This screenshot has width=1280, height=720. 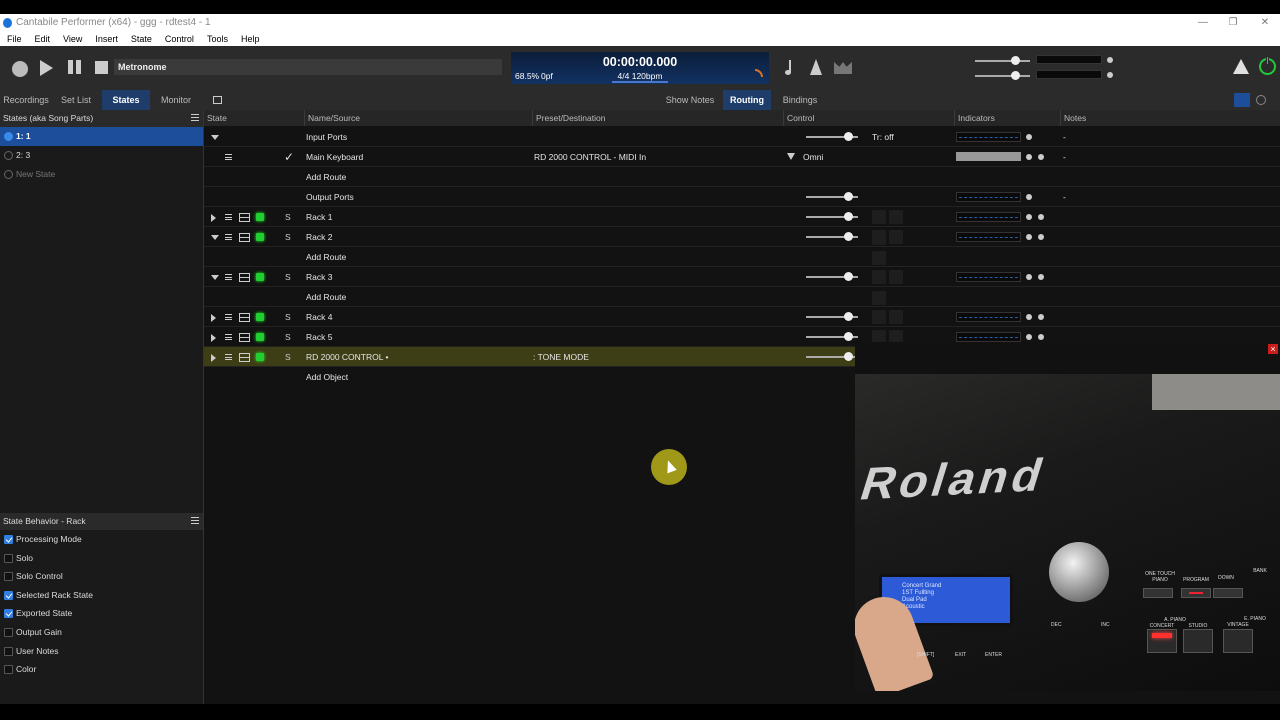 I want to click on col-state: State, so click(x=215, y=118).